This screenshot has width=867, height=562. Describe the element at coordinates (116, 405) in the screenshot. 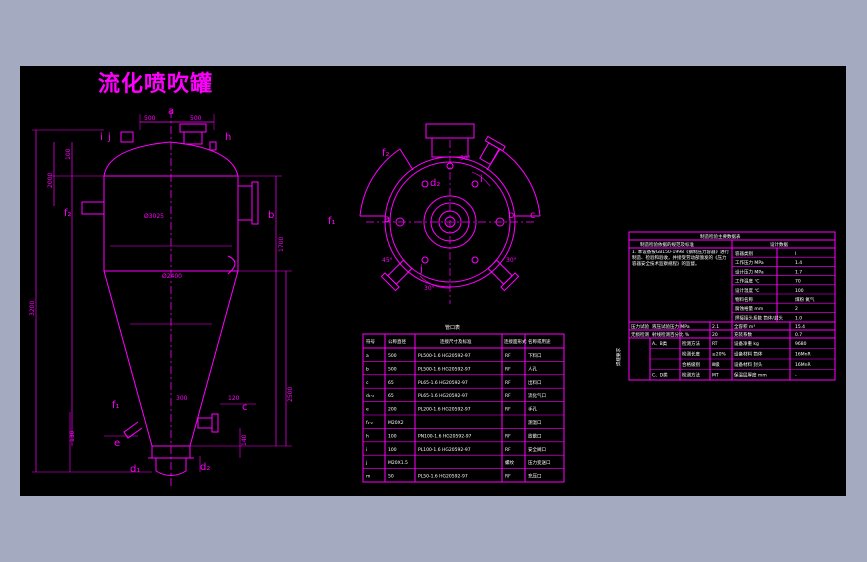

I see `label-f1: f₁` at that location.